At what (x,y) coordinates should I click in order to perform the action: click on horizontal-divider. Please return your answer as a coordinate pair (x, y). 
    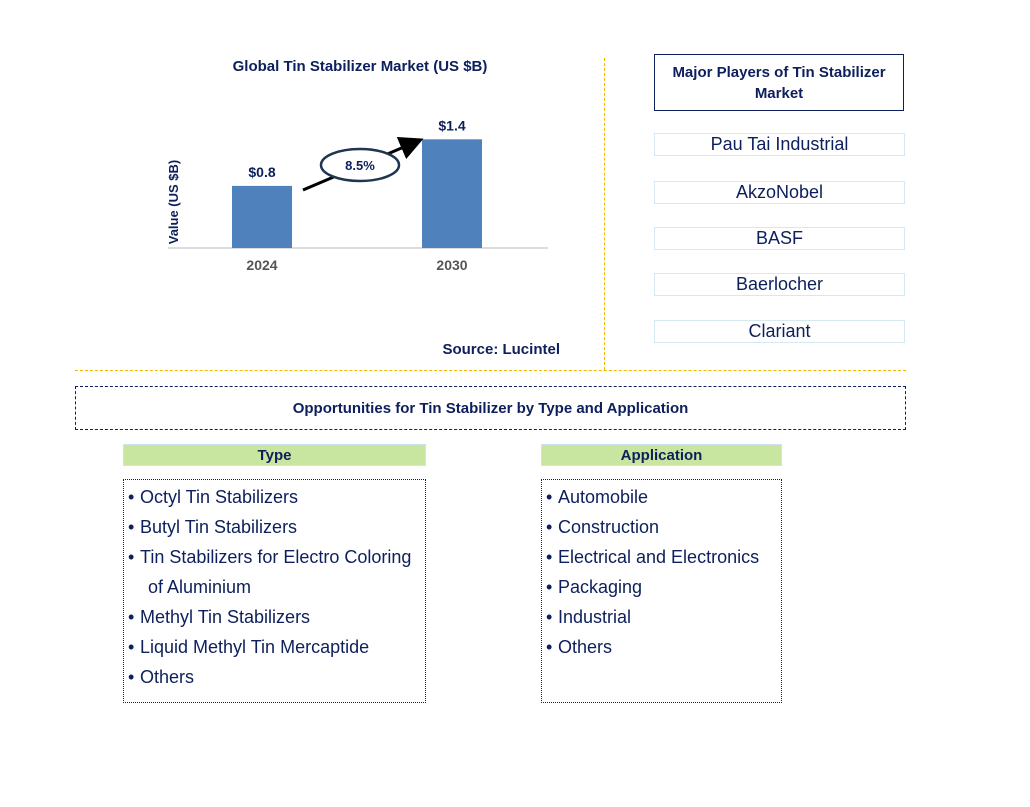
    Looking at the image, I should click on (490, 370).